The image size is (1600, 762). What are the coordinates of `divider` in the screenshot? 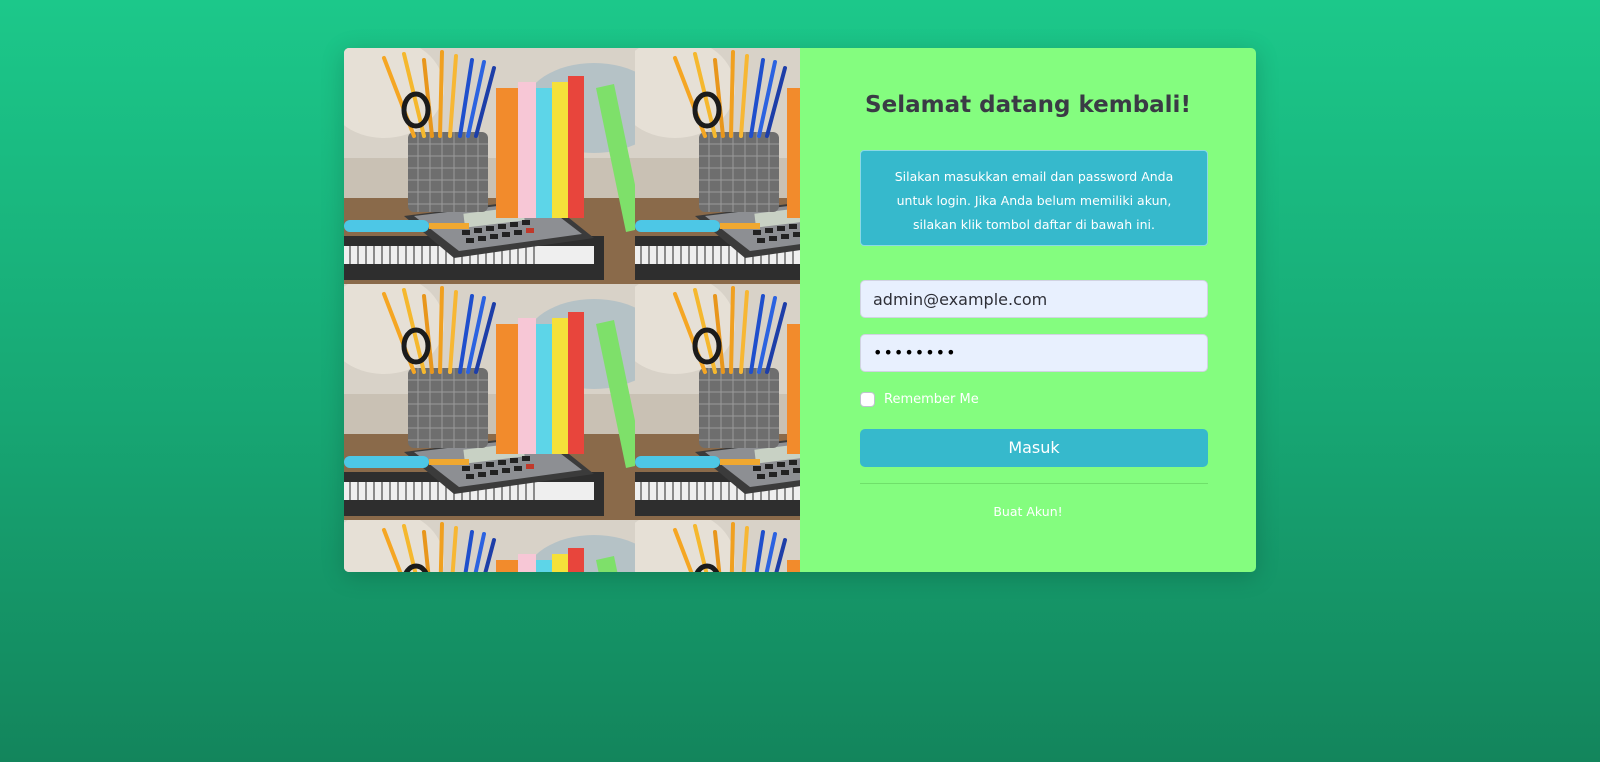 It's located at (1034, 483).